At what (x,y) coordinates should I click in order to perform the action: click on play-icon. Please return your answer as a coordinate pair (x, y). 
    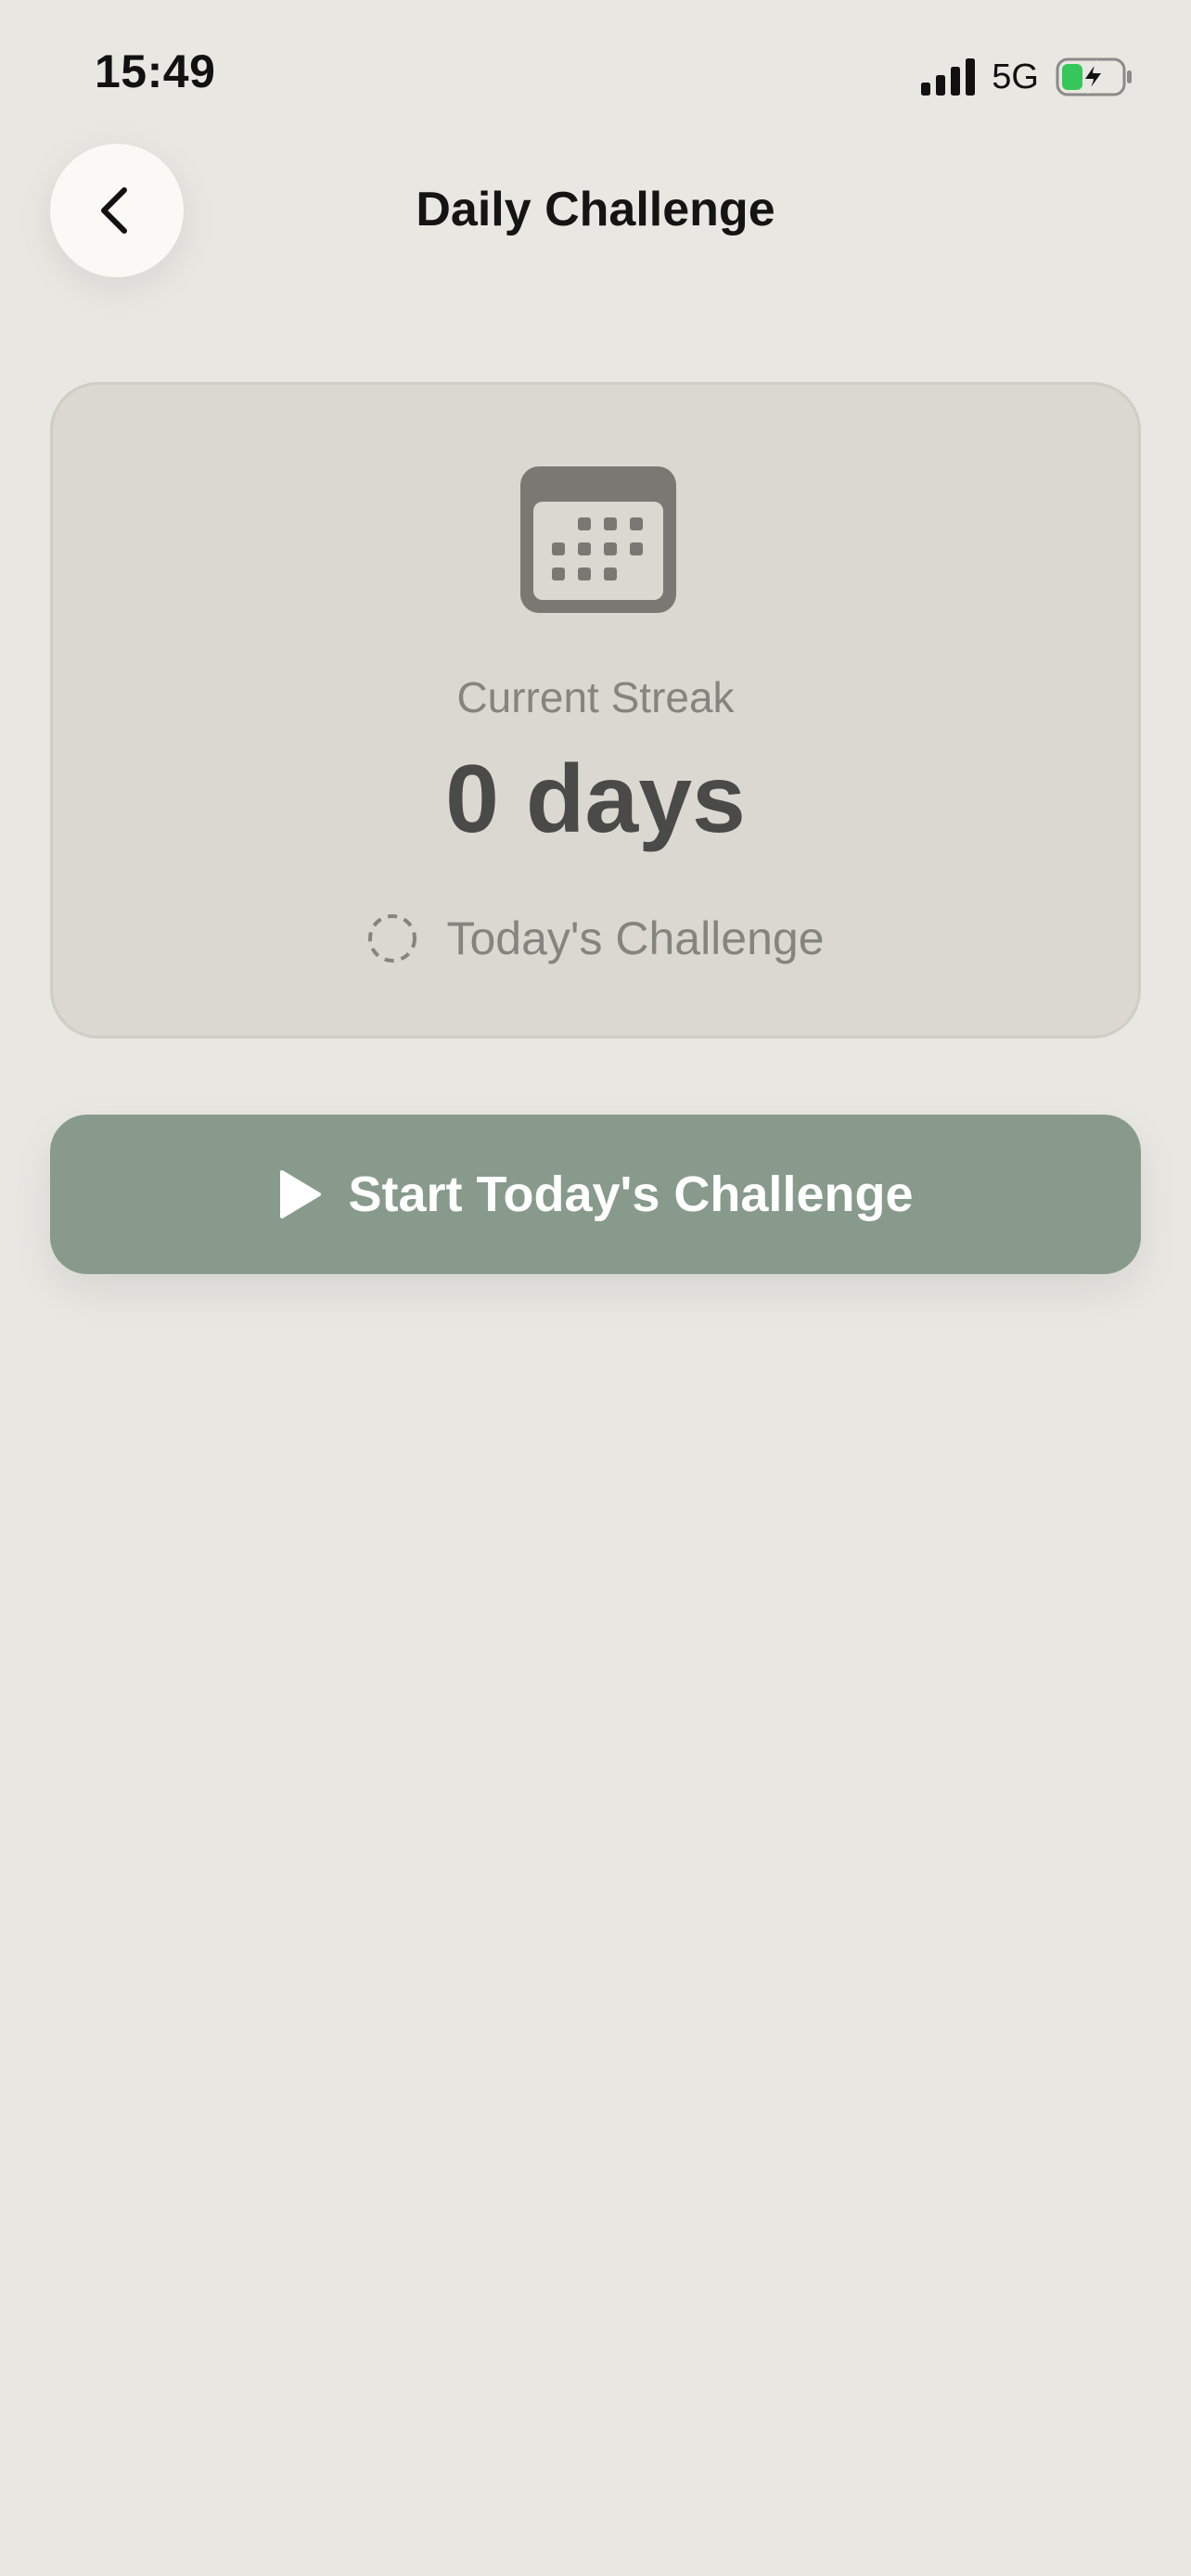
    Looking at the image, I should click on (300, 1194).